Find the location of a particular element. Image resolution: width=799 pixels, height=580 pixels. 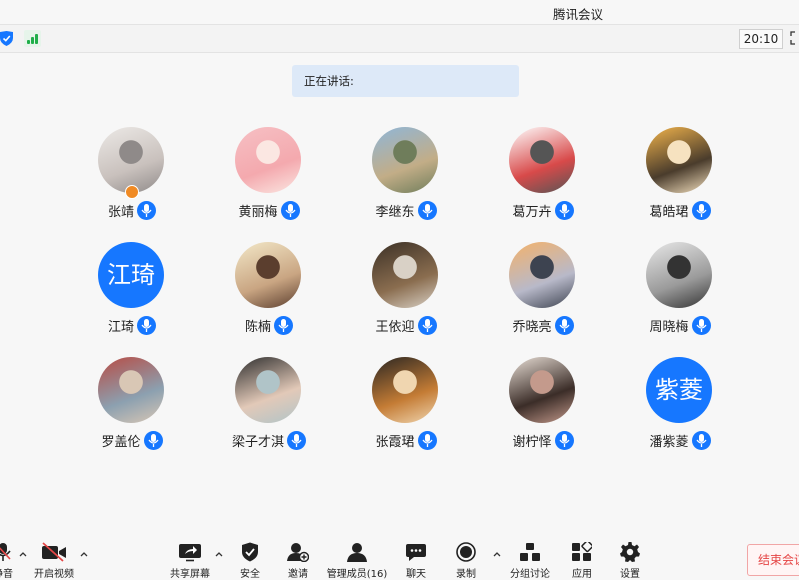

participant-name: 张霞珺 is located at coordinates (395, 442).